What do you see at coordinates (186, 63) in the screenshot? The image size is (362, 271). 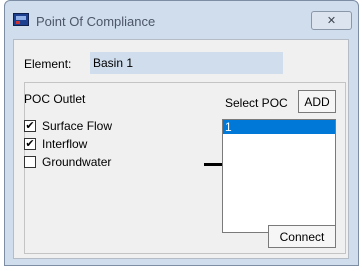 I see `element-field: Basin 1` at bounding box center [186, 63].